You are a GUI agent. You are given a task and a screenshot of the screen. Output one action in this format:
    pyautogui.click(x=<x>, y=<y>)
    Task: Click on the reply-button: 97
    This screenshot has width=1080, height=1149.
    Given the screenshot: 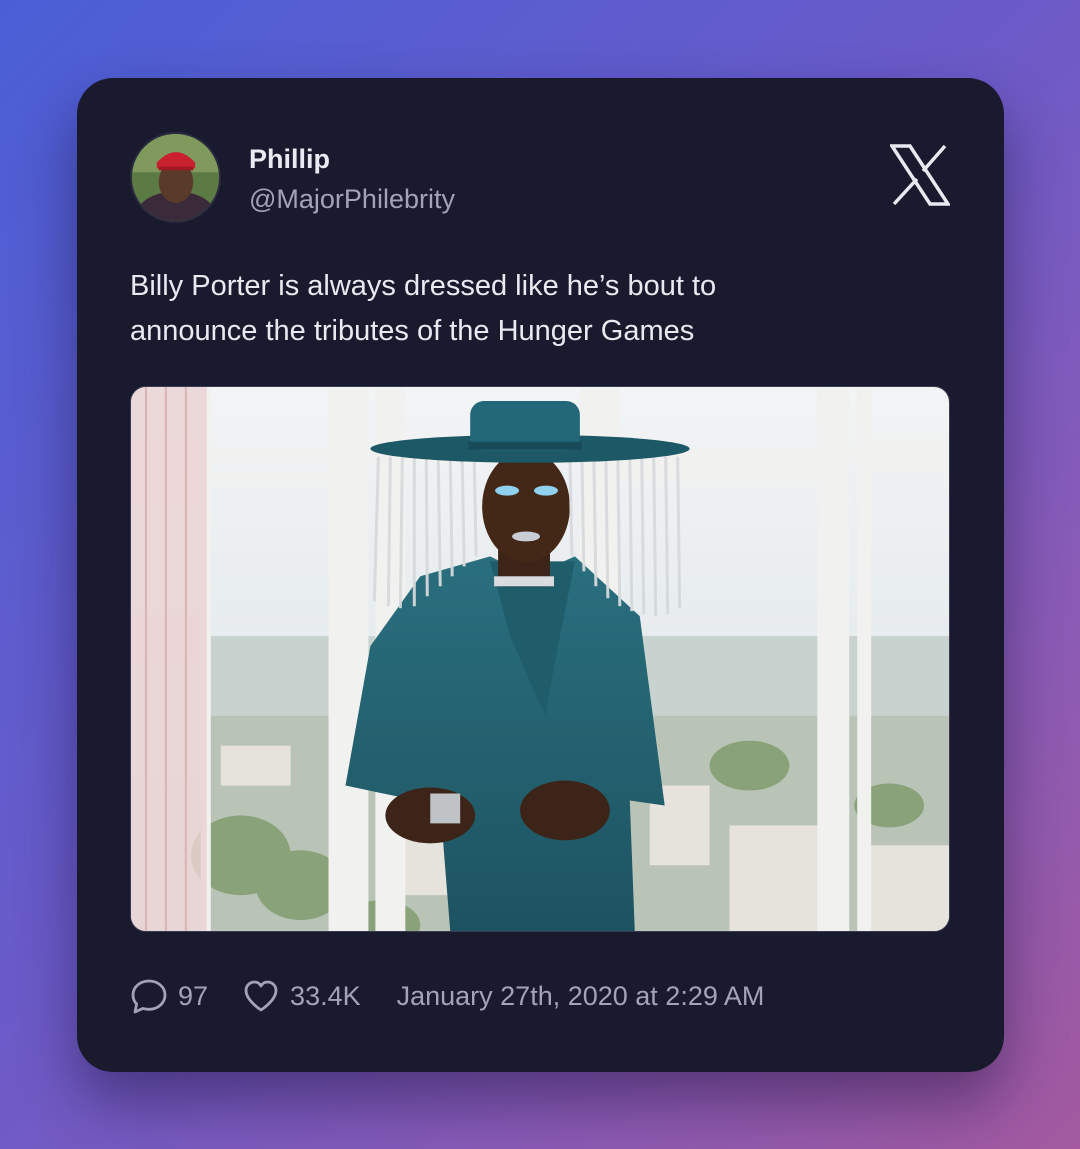 What is the action you would take?
    pyautogui.click(x=169, y=996)
    